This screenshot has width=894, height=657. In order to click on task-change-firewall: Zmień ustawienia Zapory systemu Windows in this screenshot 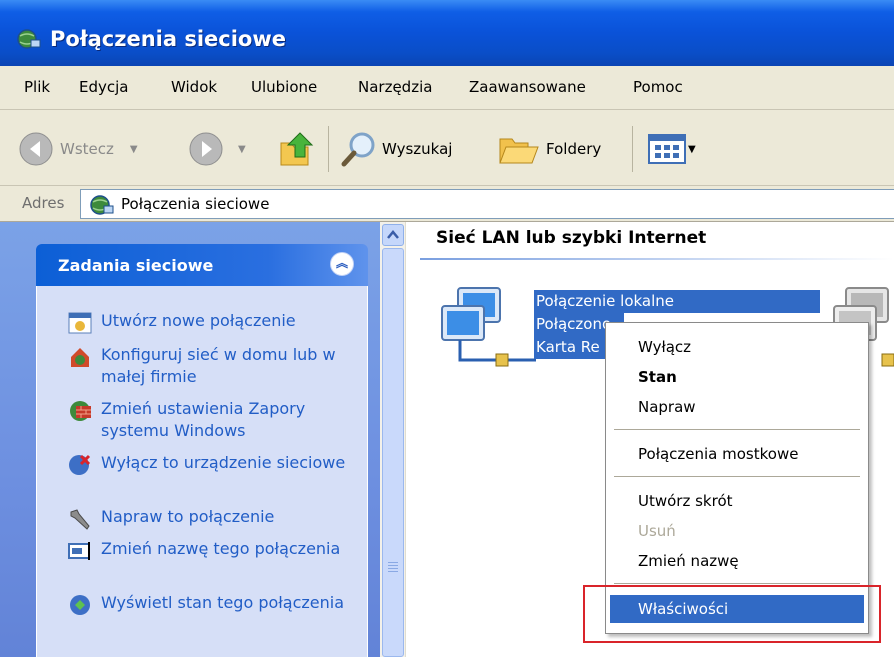, I will do `click(212, 420)`.